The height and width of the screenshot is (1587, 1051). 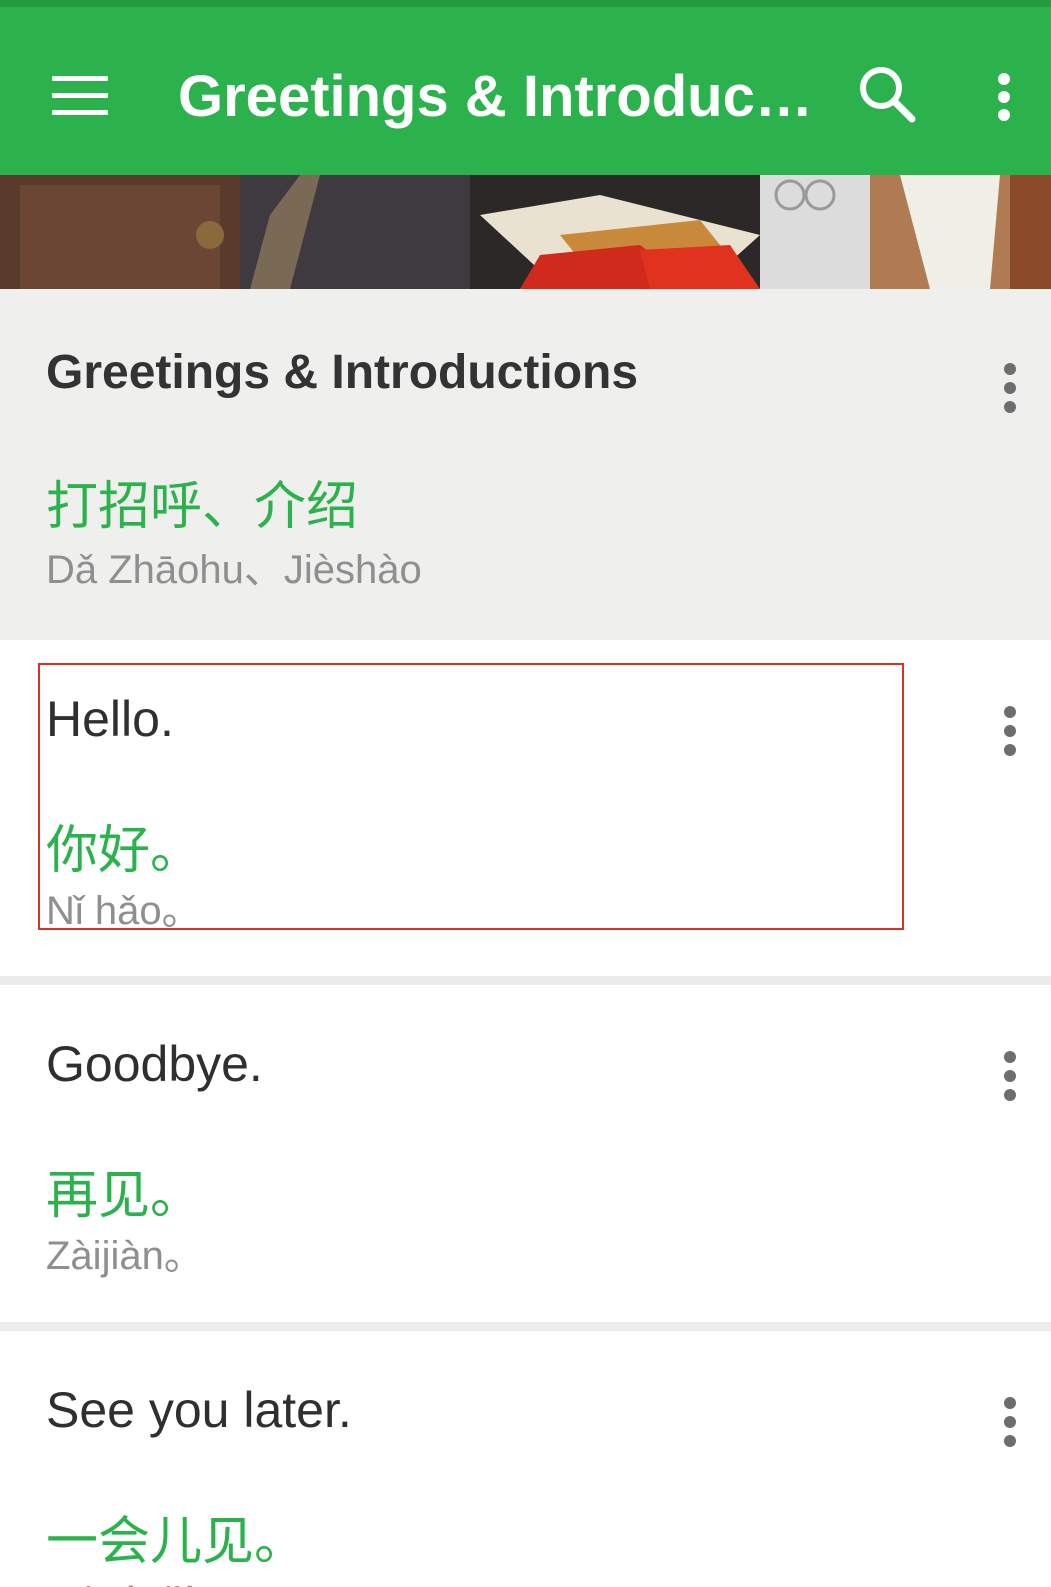 What do you see at coordinates (342, 372) in the screenshot?
I see `category-title: Greetings & Introductions` at bounding box center [342, 372].